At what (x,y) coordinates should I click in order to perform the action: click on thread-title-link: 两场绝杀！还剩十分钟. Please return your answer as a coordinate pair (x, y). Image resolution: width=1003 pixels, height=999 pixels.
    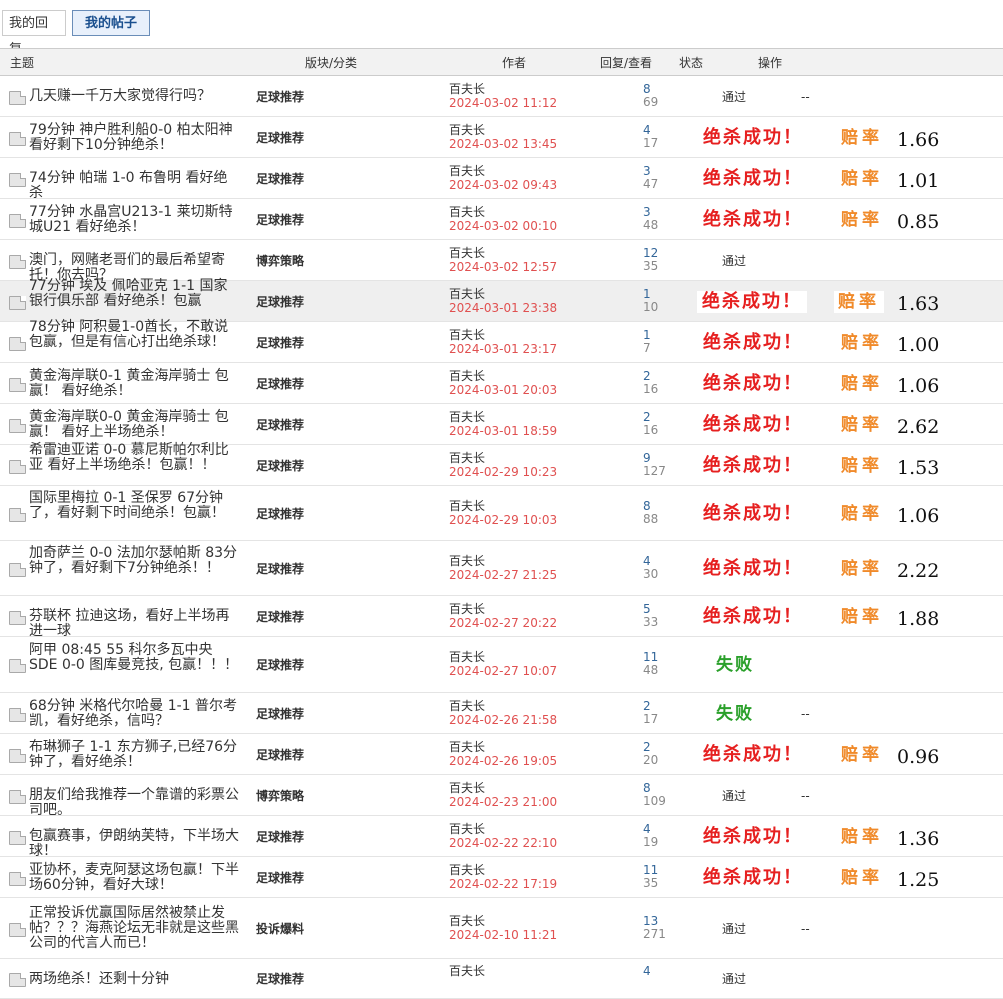
    Looking at the image, I should click on (134, 979).